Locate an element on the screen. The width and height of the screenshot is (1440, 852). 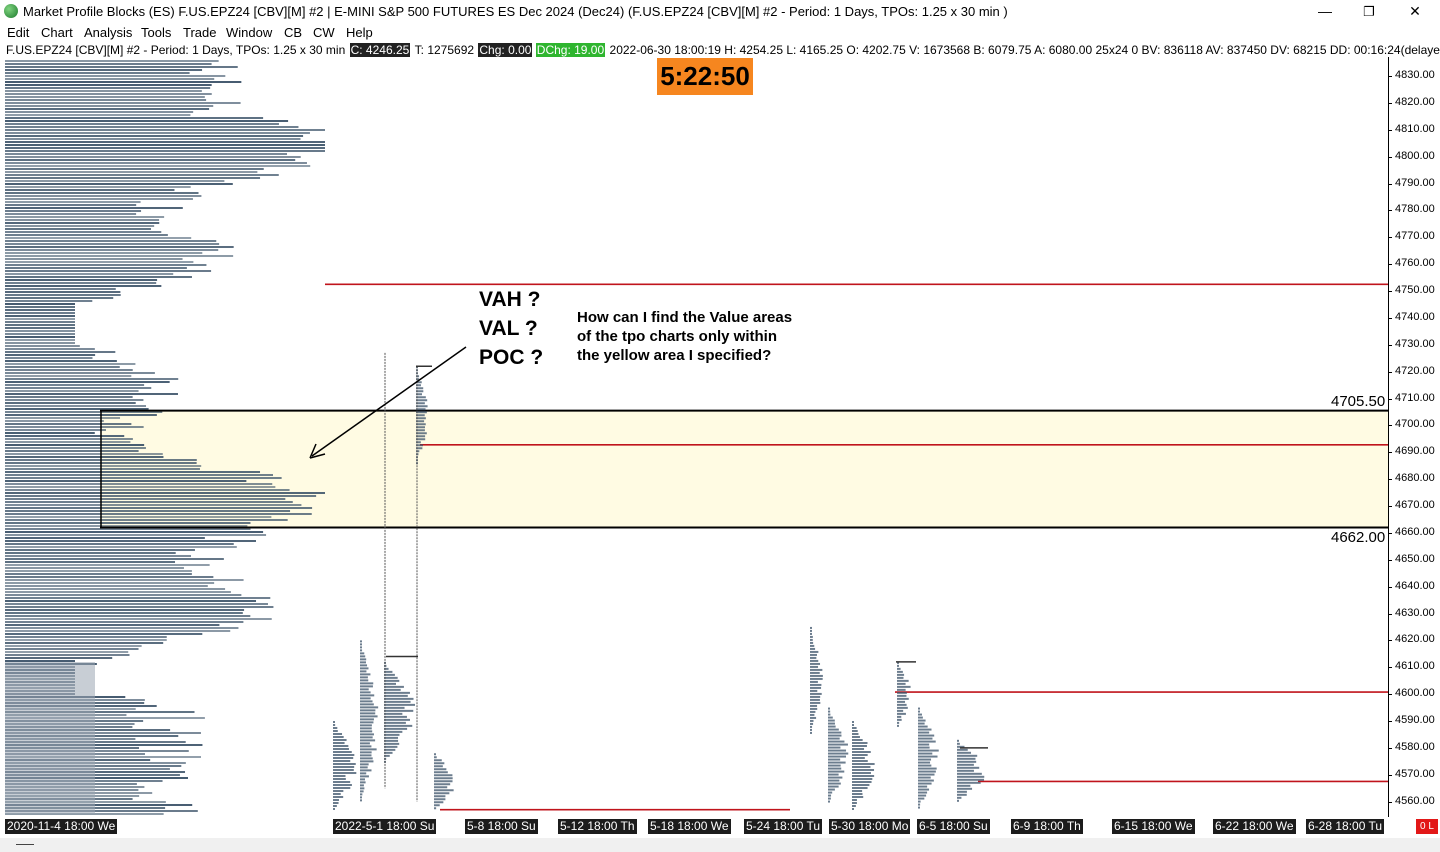
menu-help: Help is located at coordinates (359, 32).